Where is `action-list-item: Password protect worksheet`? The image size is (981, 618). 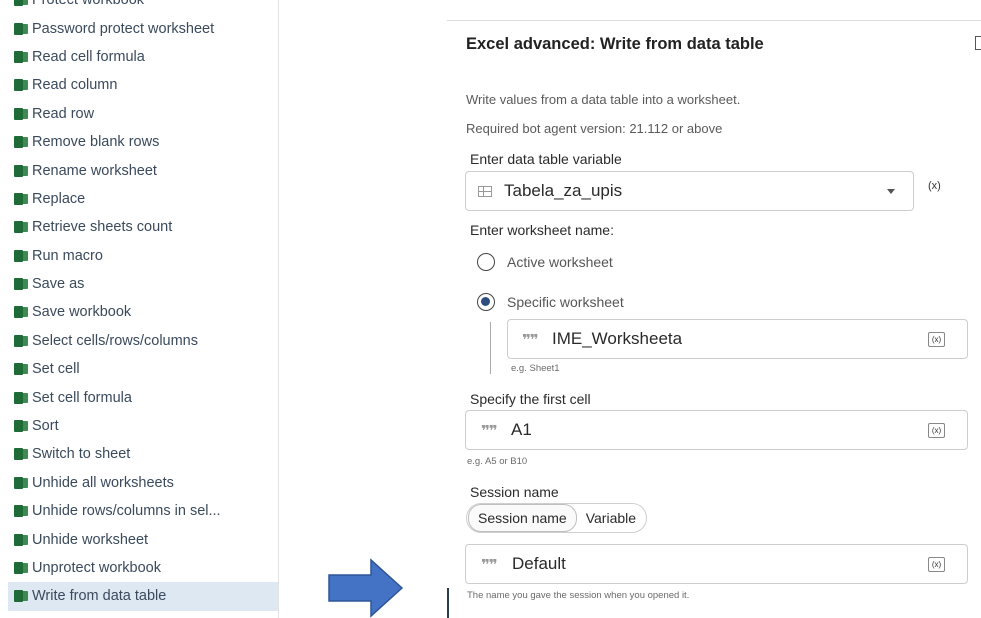 action-list-item: Password protect worksheet is located at coordinates (143, 28).